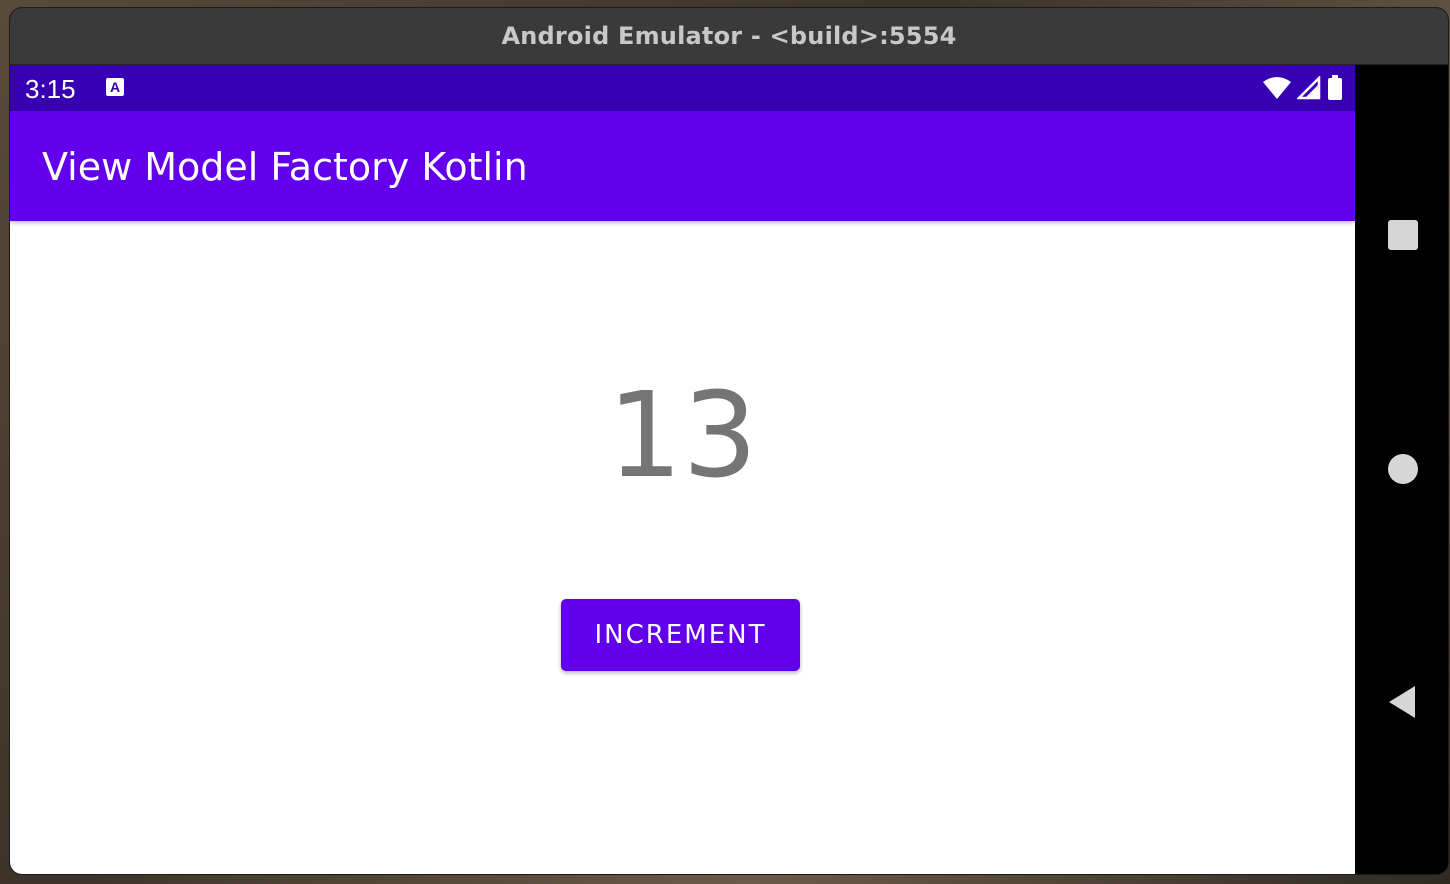 The width and height of the screenshot is (1450, 884). What do you see at coordinates (1309, 88) in the screenshot?
I see `cellular-signal-icon` at bounding box center [1309, 88].